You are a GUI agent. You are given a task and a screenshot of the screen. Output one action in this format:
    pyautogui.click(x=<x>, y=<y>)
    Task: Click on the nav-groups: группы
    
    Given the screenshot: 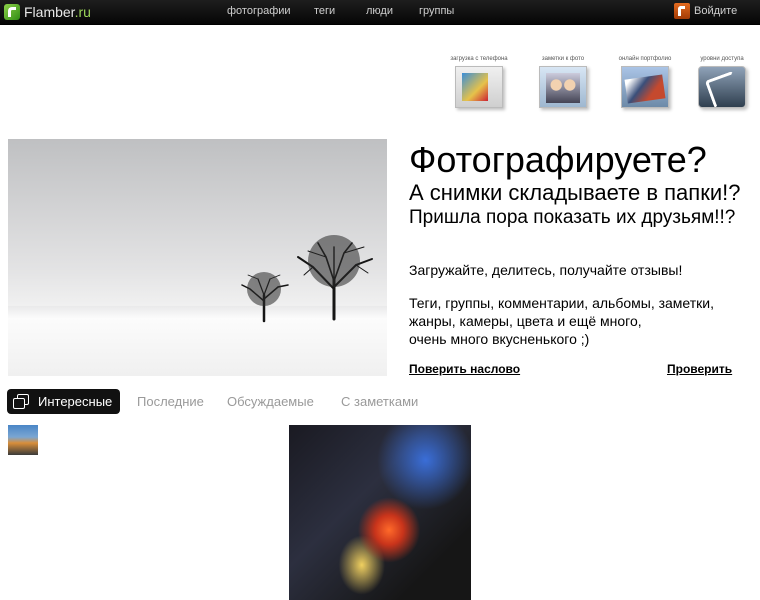 What is the action you would take?
    pyautogui.click(x=436, y=11)
    